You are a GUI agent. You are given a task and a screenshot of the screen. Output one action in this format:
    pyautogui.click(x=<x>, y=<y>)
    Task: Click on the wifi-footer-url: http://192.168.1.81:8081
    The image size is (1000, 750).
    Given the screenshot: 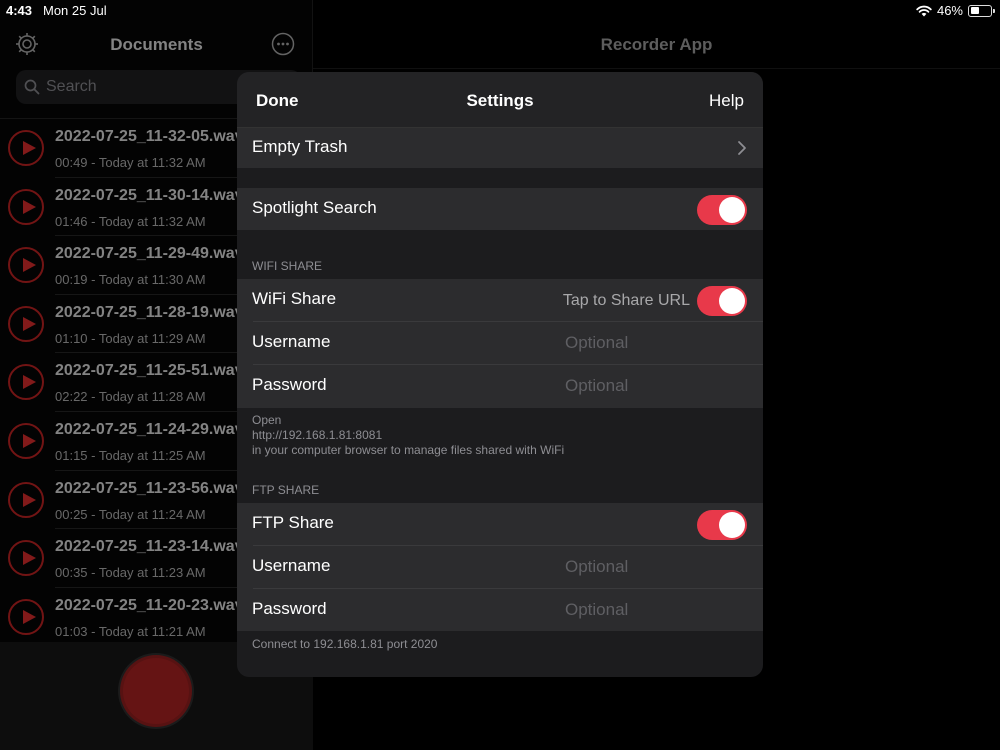 What is the action you would take?
    pyautogui.click(x=317, y=435)
    